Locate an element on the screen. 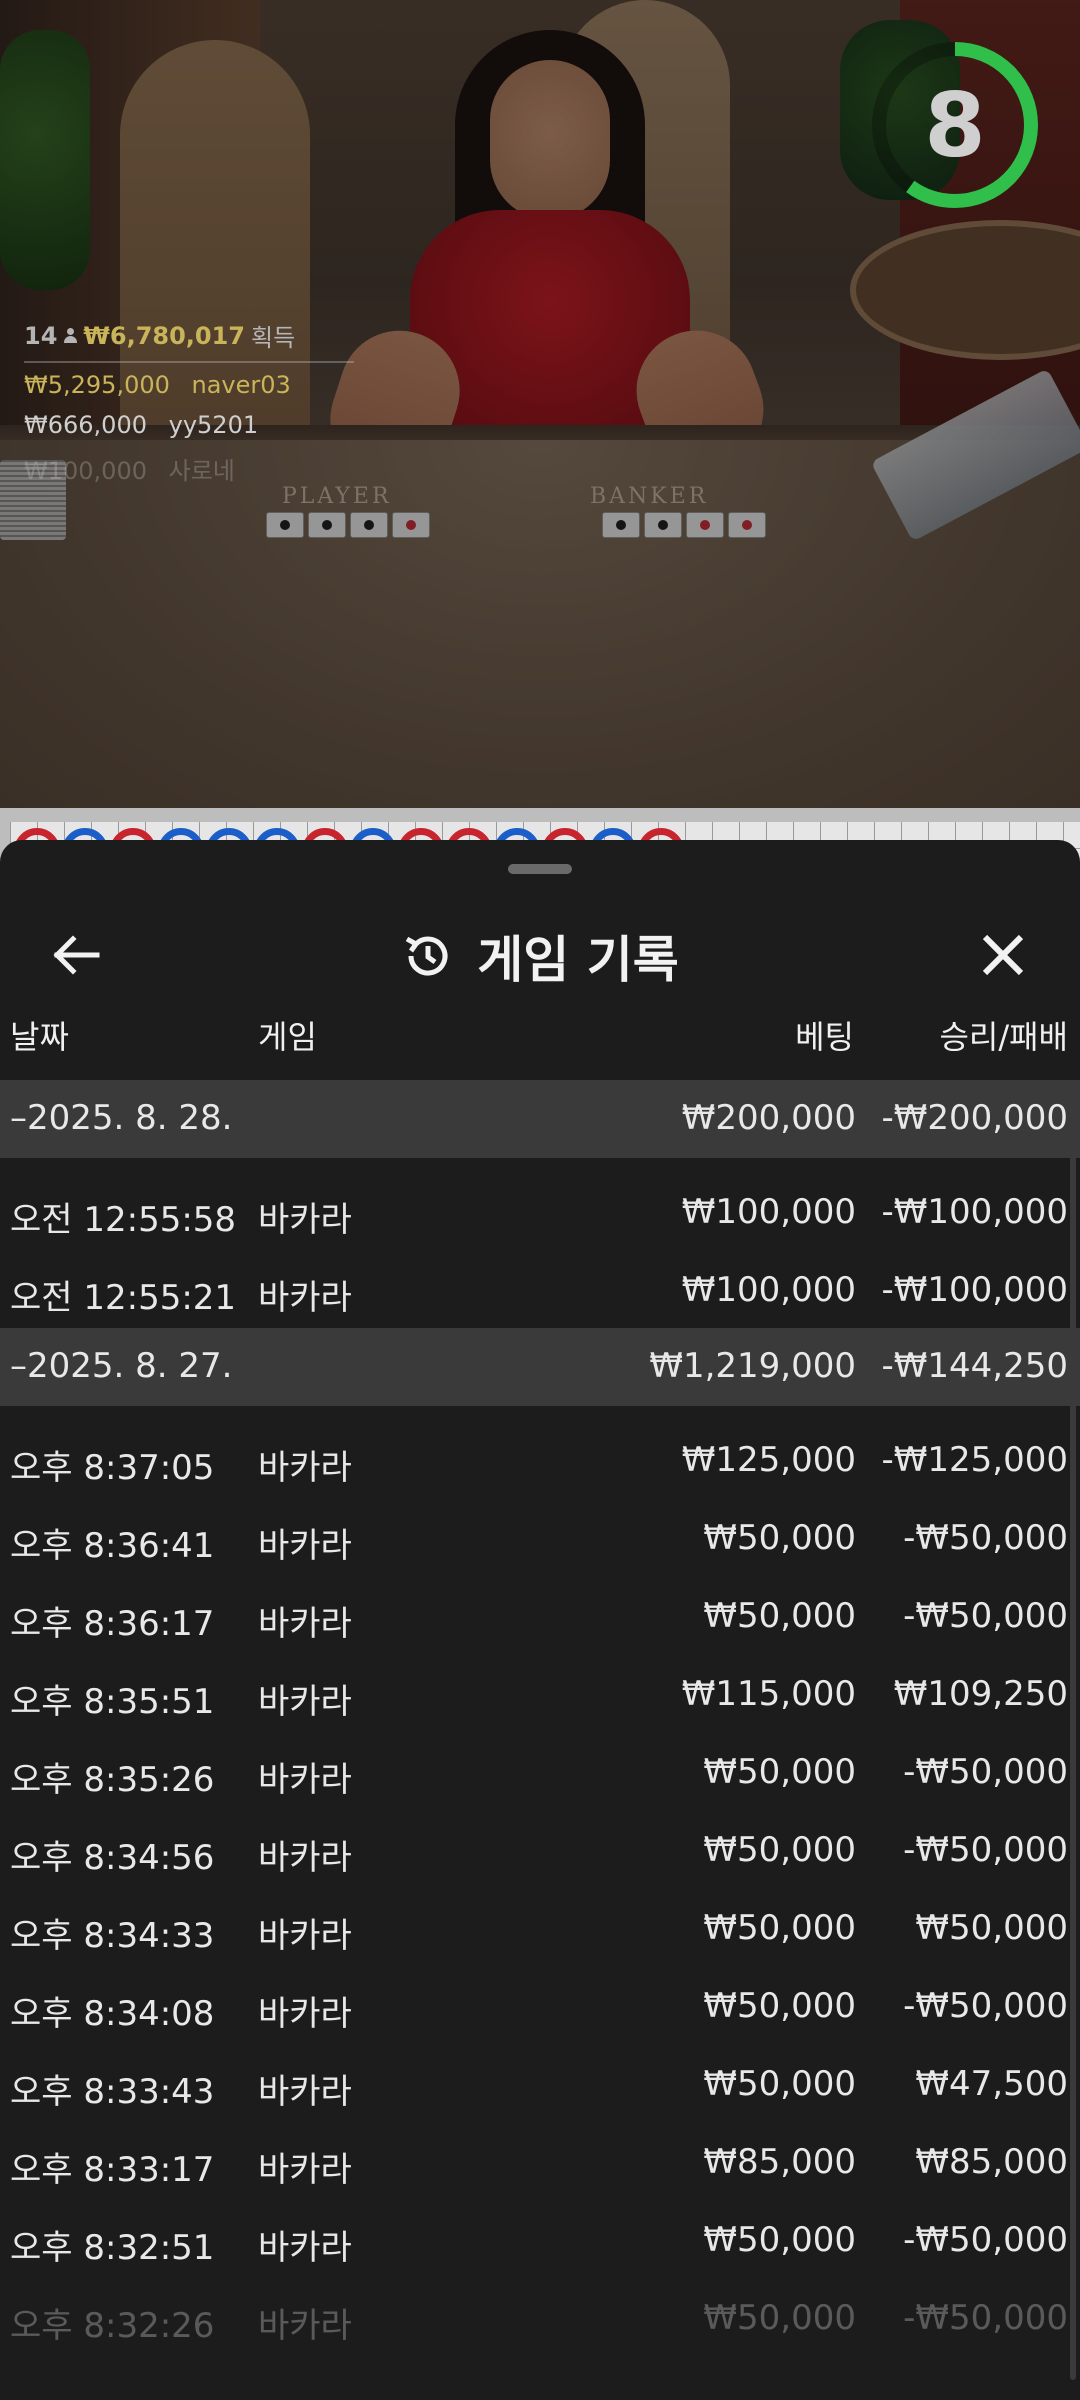  row-time: 오후 8:32:51 is located at coordinates (112, 2248).